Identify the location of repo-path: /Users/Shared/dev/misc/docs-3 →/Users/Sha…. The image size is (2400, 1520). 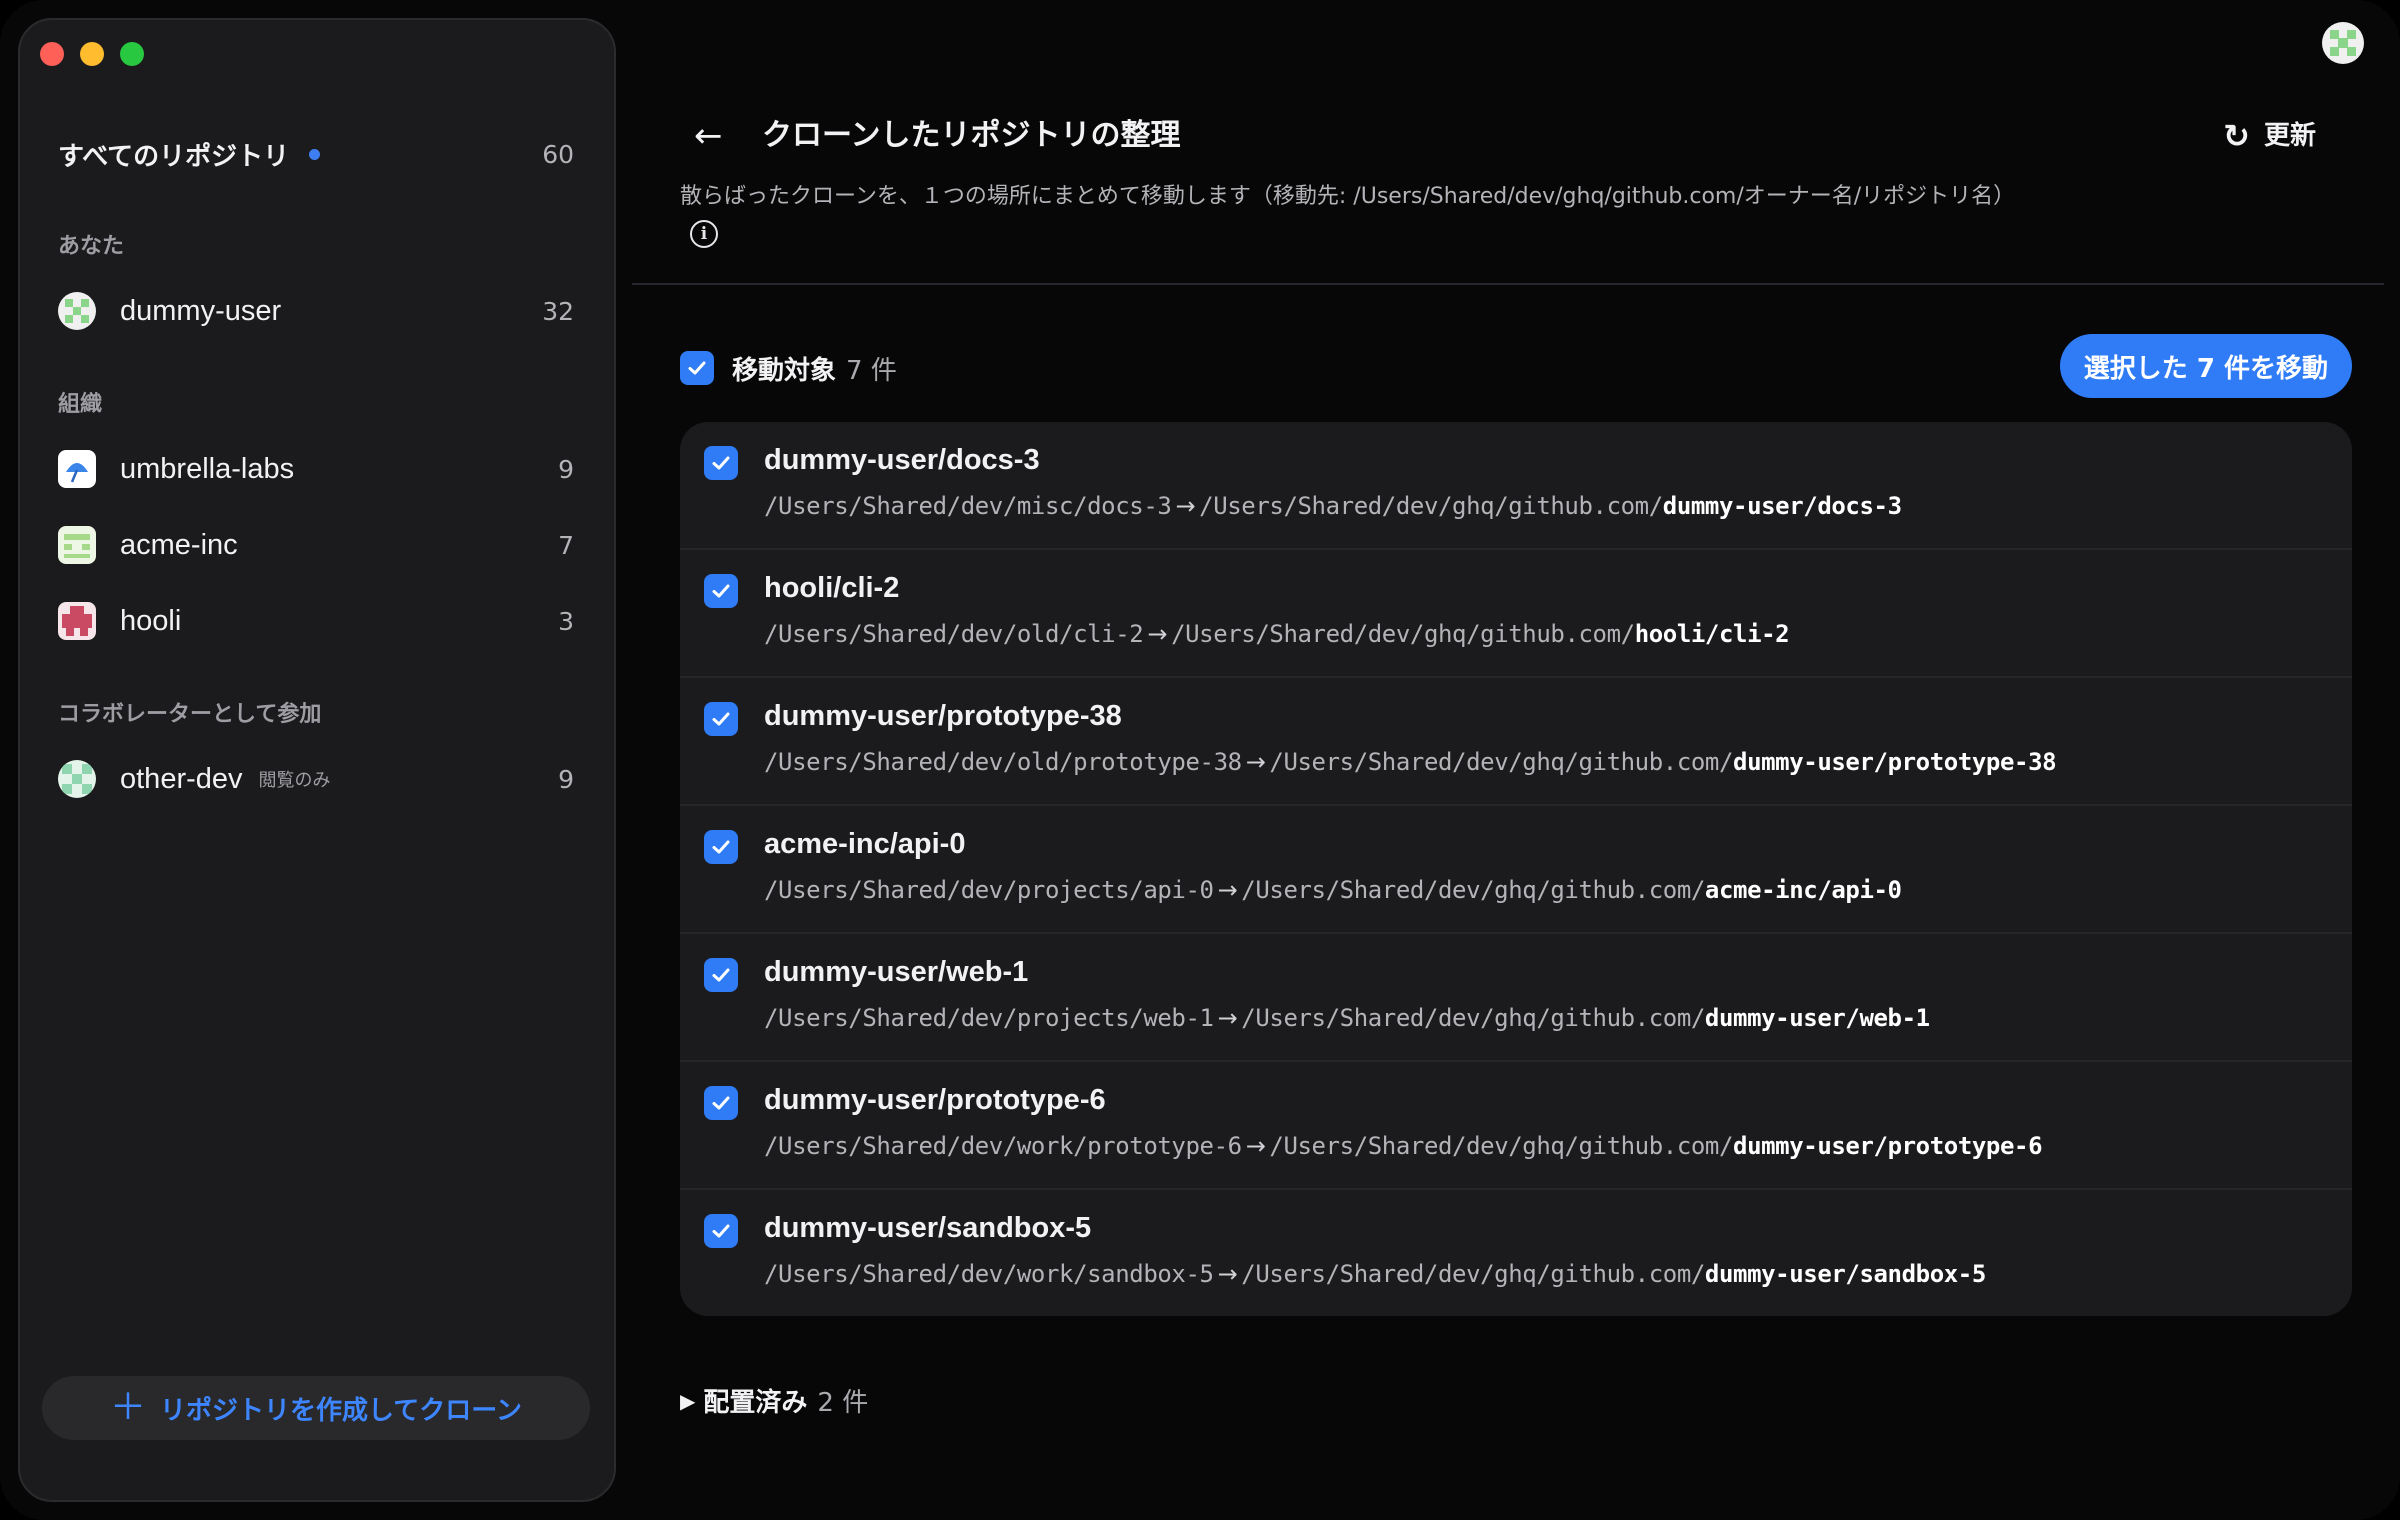
(1333, 506).